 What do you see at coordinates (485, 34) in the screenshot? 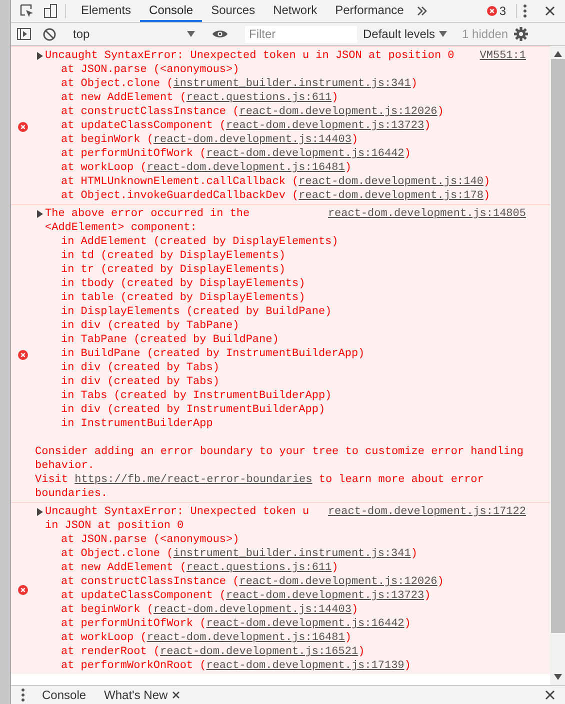
I see `hidden-count: 1 hidden` at bounding box center [485, 34].